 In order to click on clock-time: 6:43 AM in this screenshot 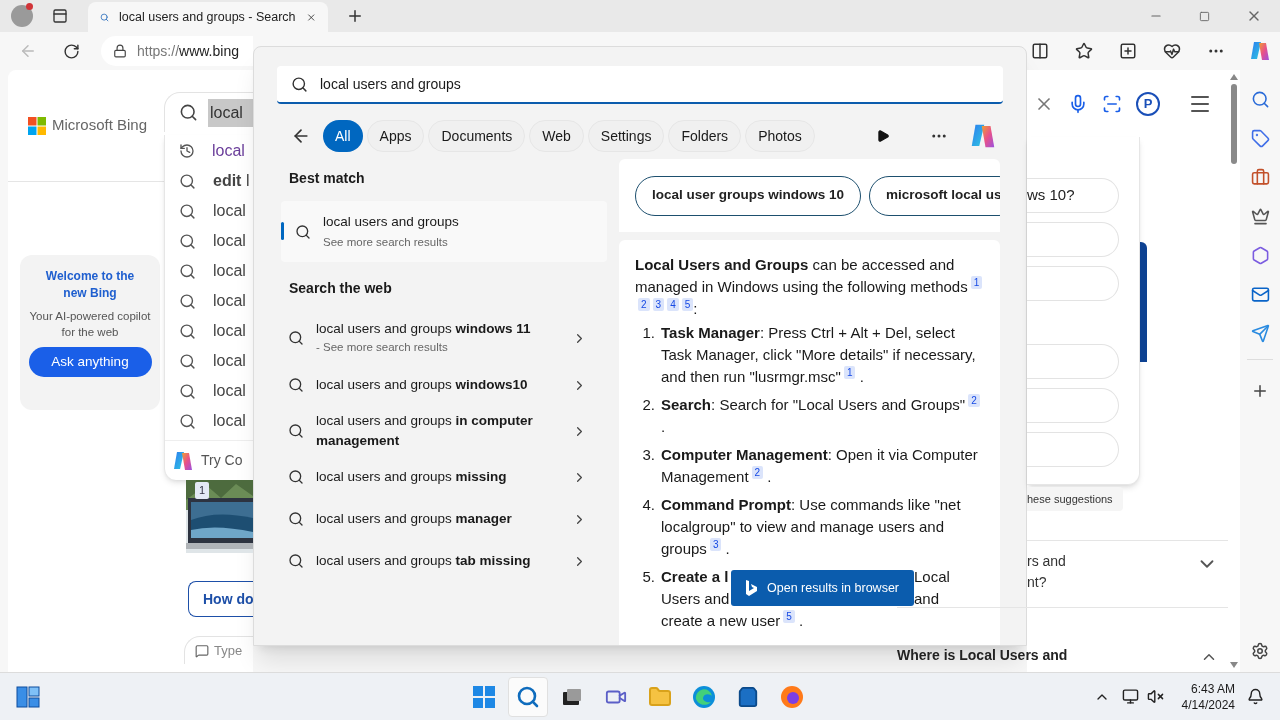, I will do `click(1212, 688)`.